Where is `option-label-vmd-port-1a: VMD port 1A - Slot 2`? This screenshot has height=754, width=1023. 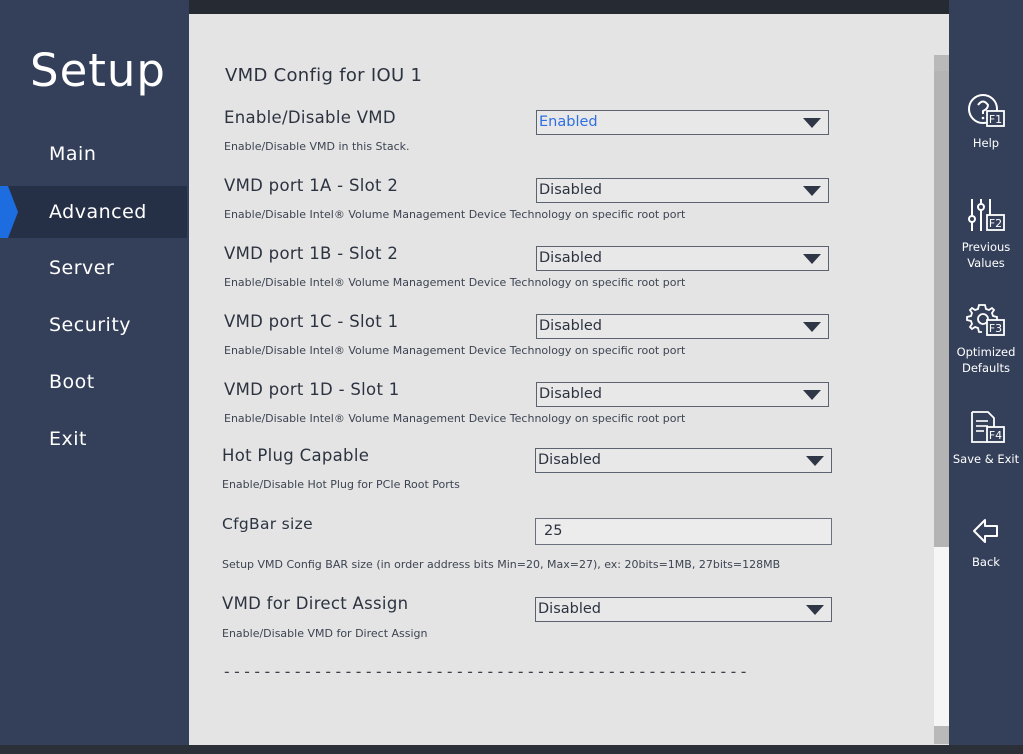 option-label-vmd-port-1a: VMD port 1A - Slot 2 is located at coordinates (311, 185).